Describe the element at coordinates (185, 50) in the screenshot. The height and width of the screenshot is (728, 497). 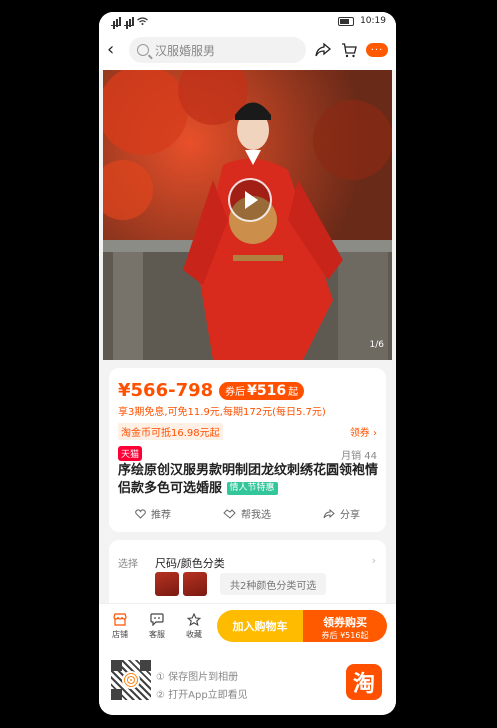
I see `search-placeholder: 汉服婚服男` at that location.